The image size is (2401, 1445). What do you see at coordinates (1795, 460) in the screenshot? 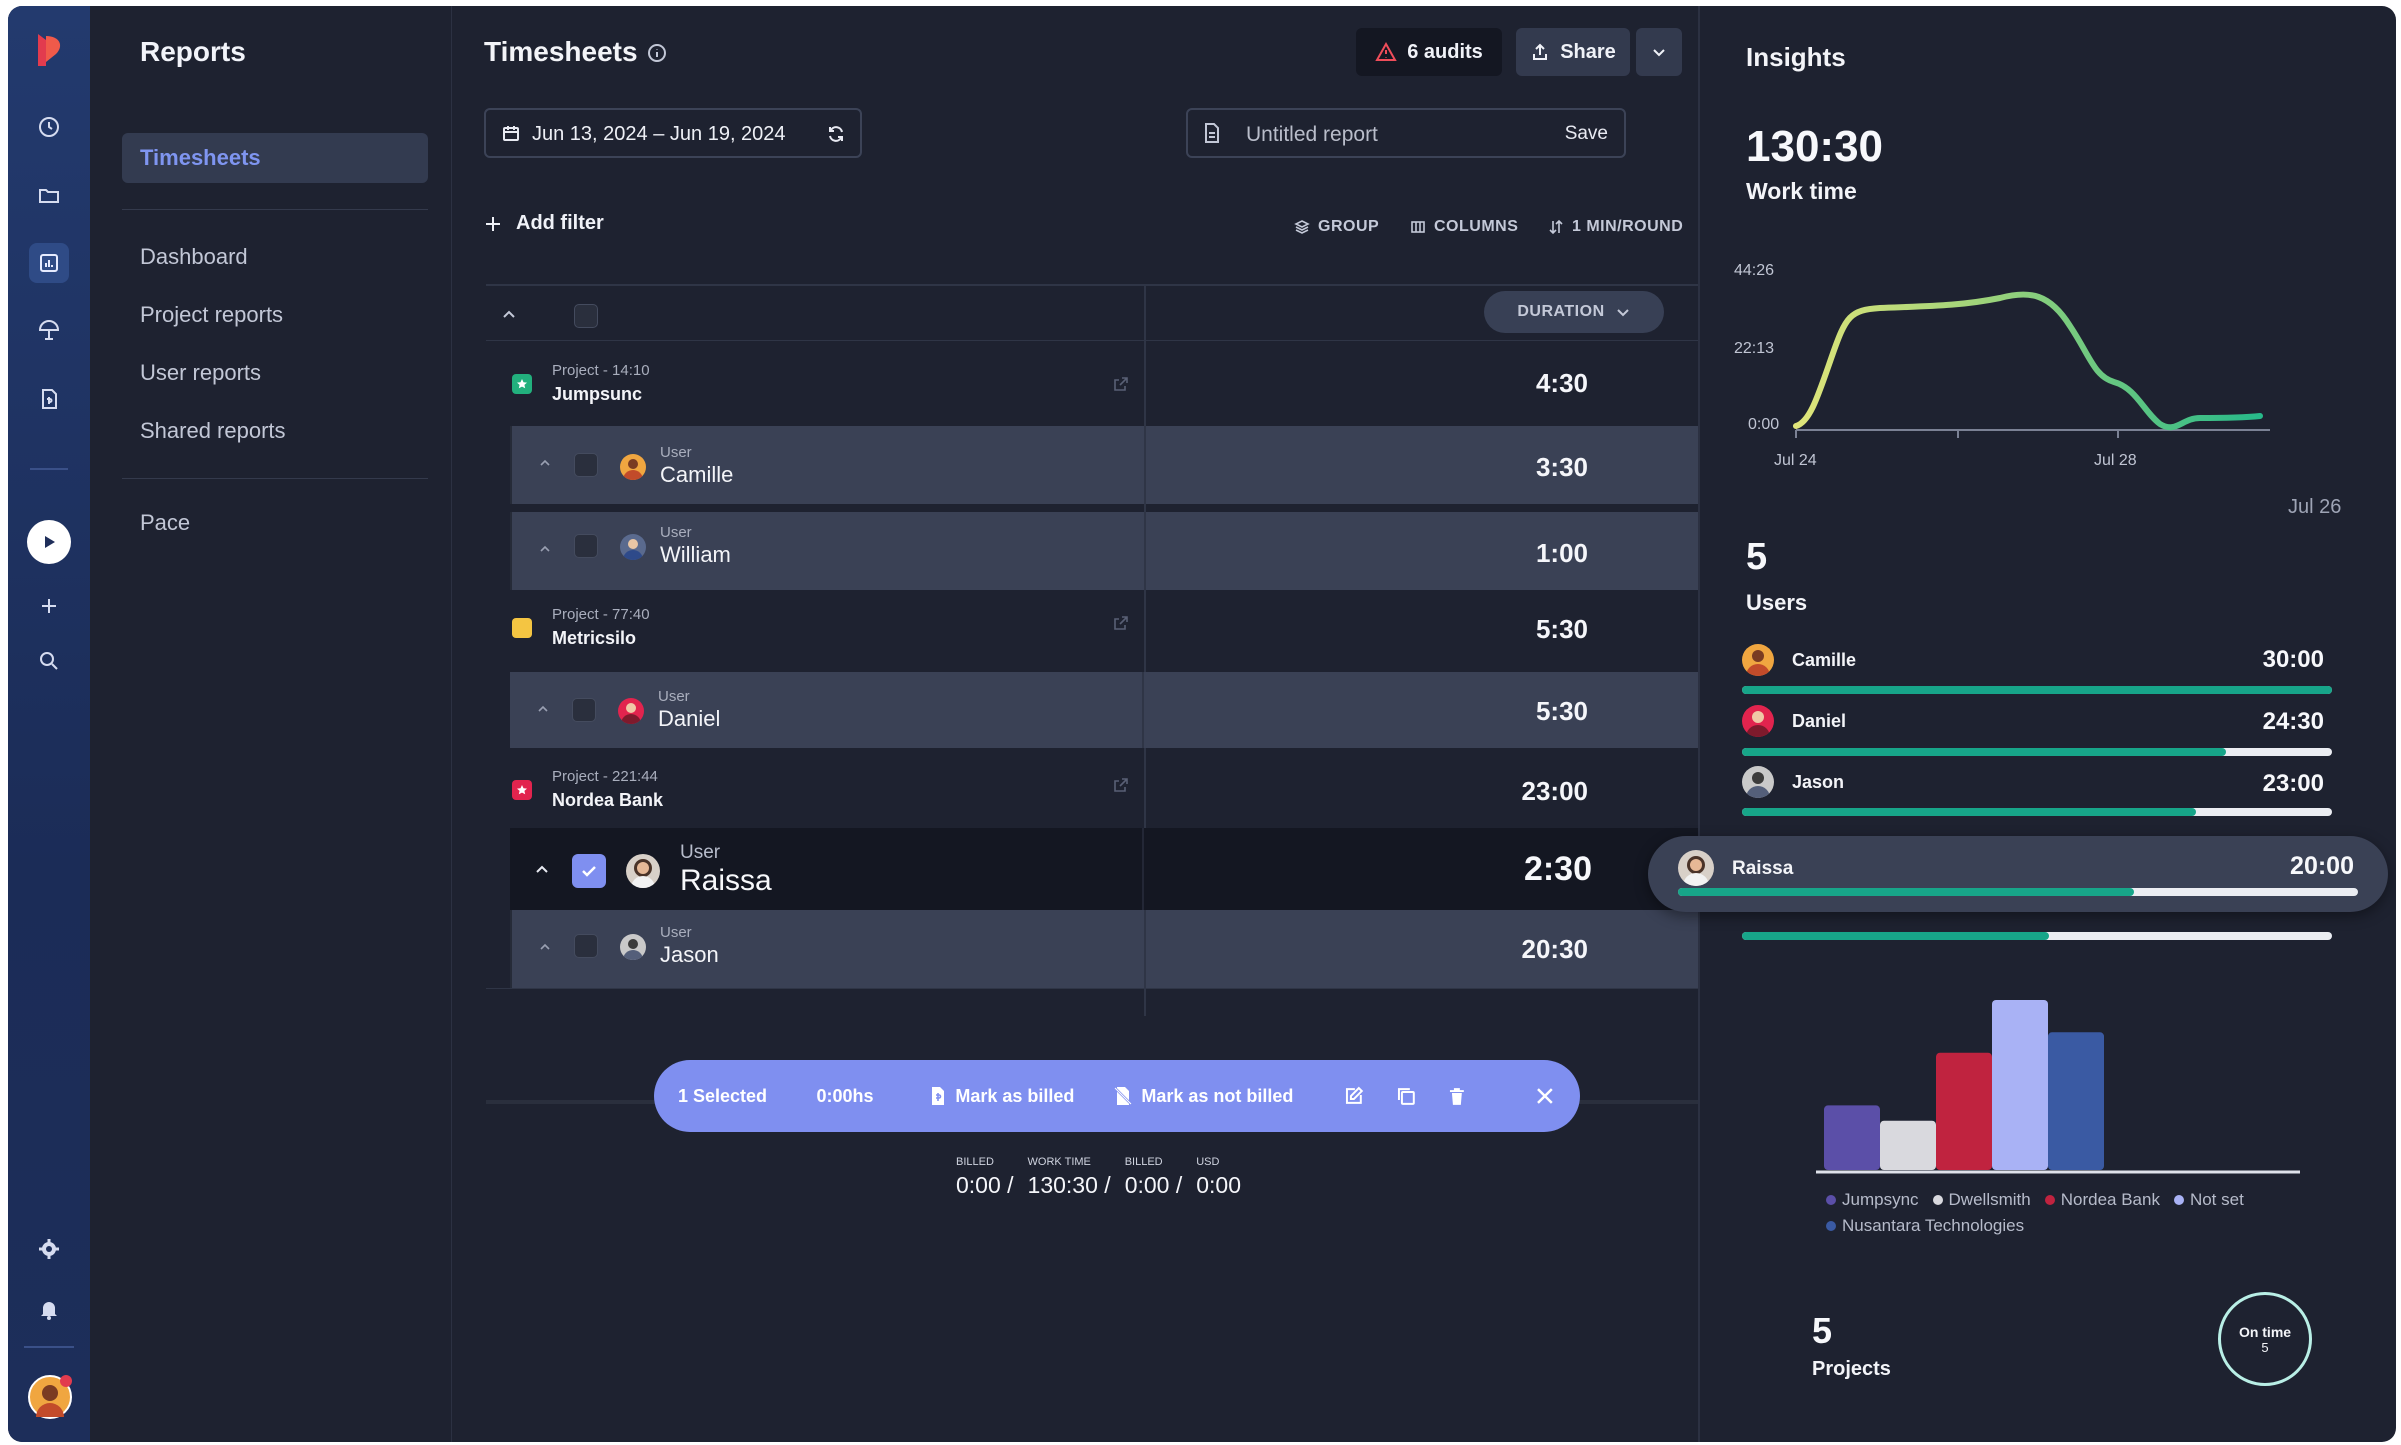
I see `x-tick-label: Jul 24` at bounding box center [1795, 460].